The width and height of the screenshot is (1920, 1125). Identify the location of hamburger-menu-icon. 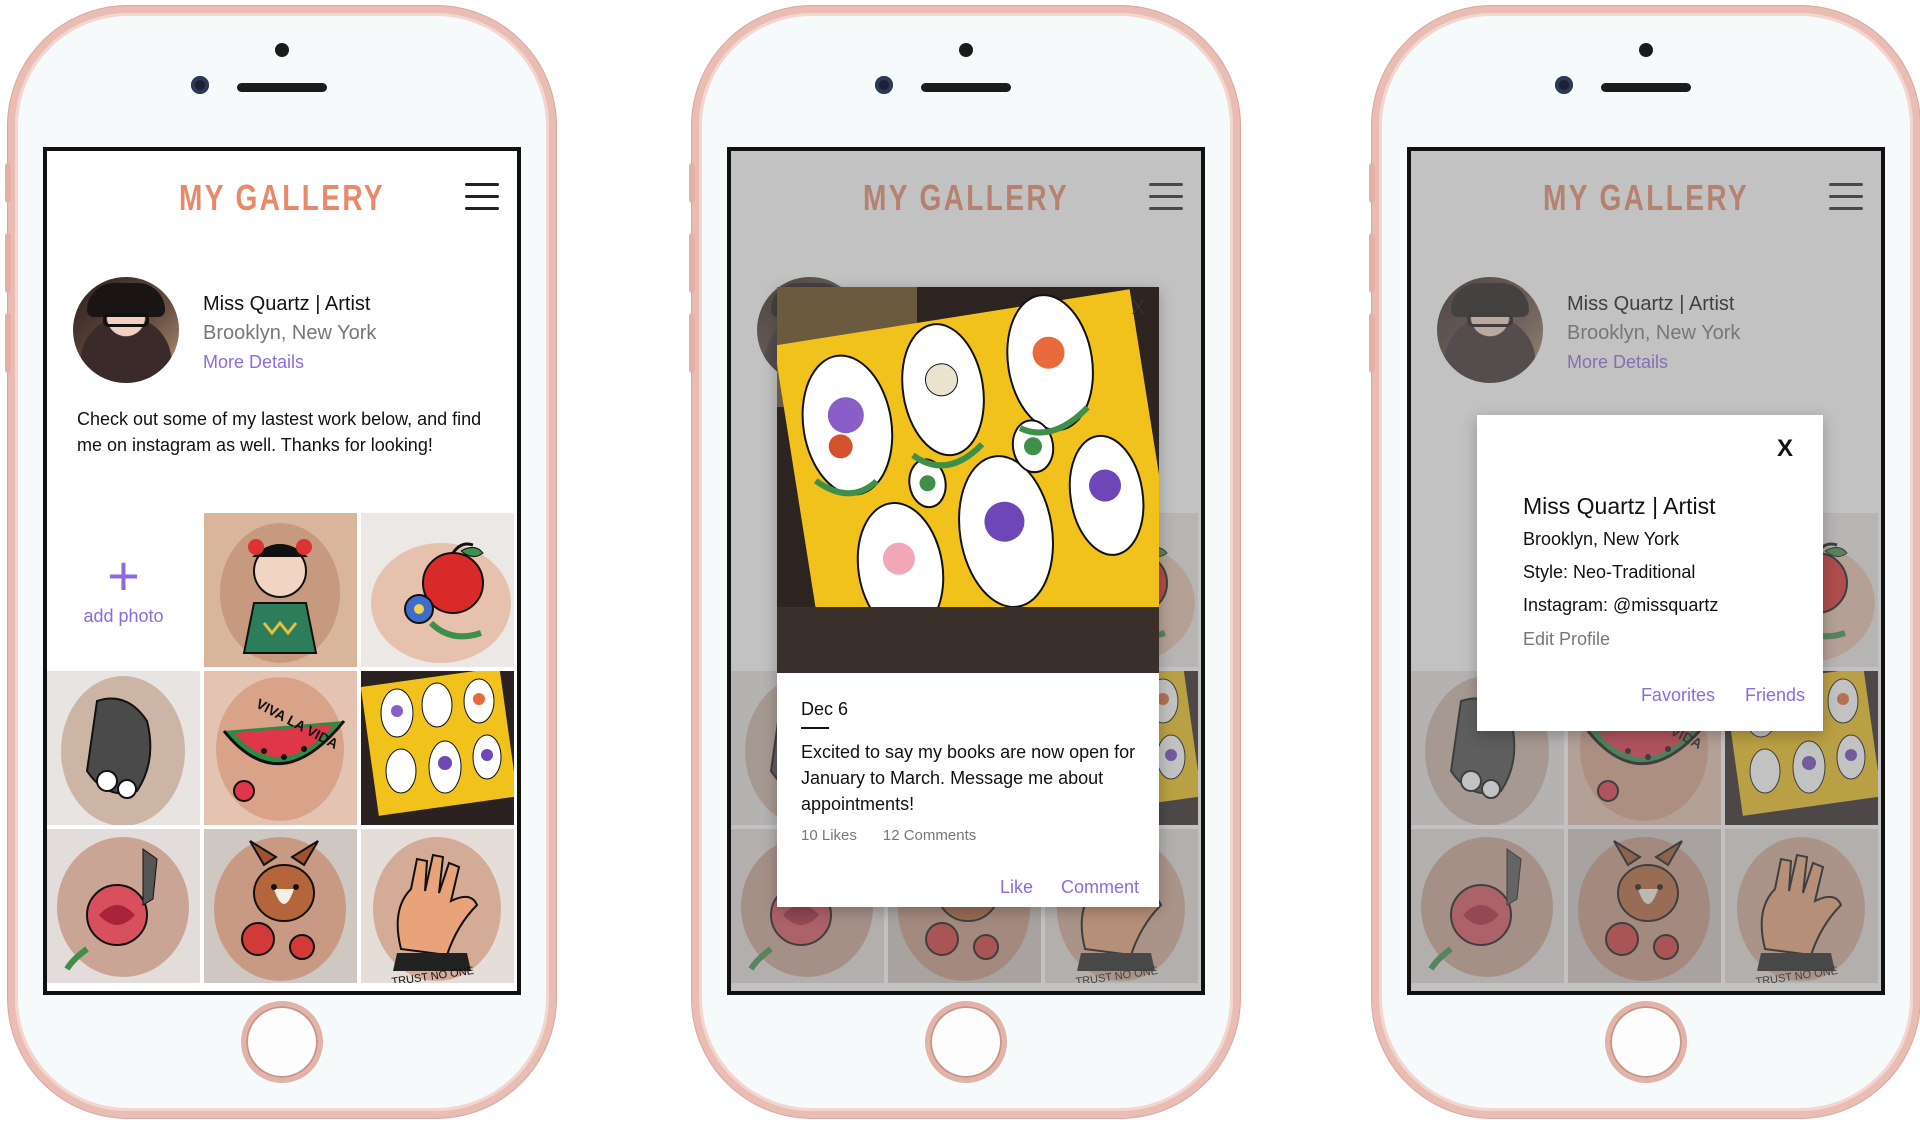
(482, 197).